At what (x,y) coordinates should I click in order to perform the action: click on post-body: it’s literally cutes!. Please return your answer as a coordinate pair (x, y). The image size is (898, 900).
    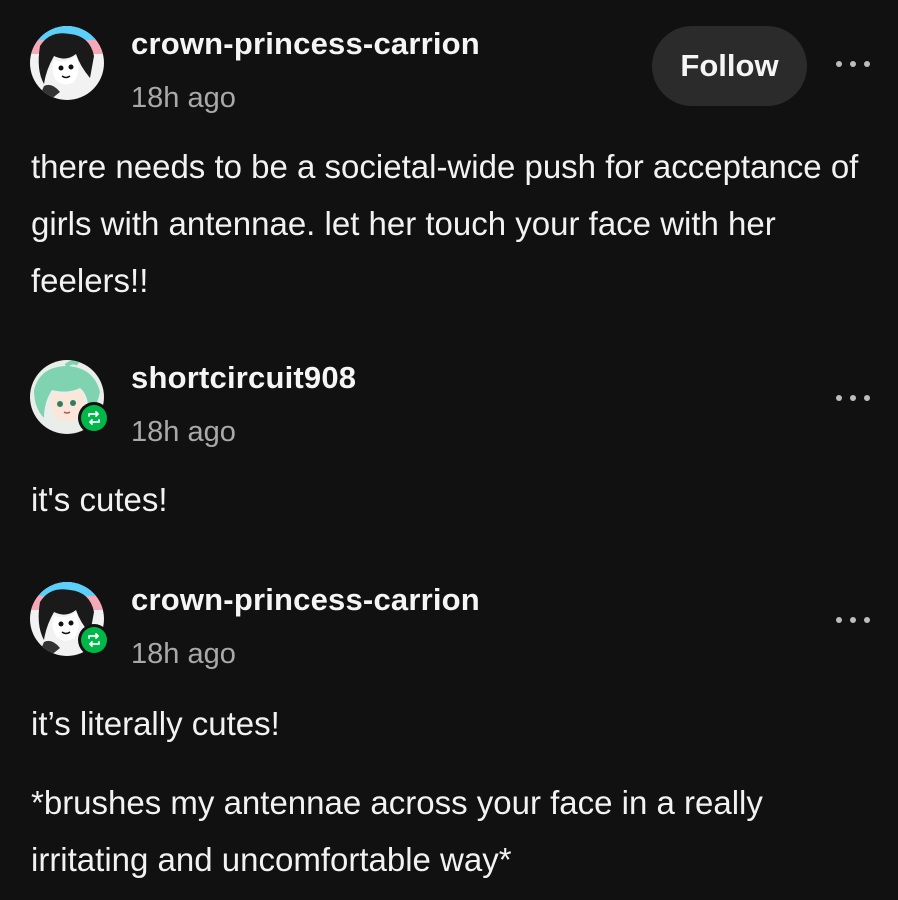
    Looking at the image, I should click on (155, 723).